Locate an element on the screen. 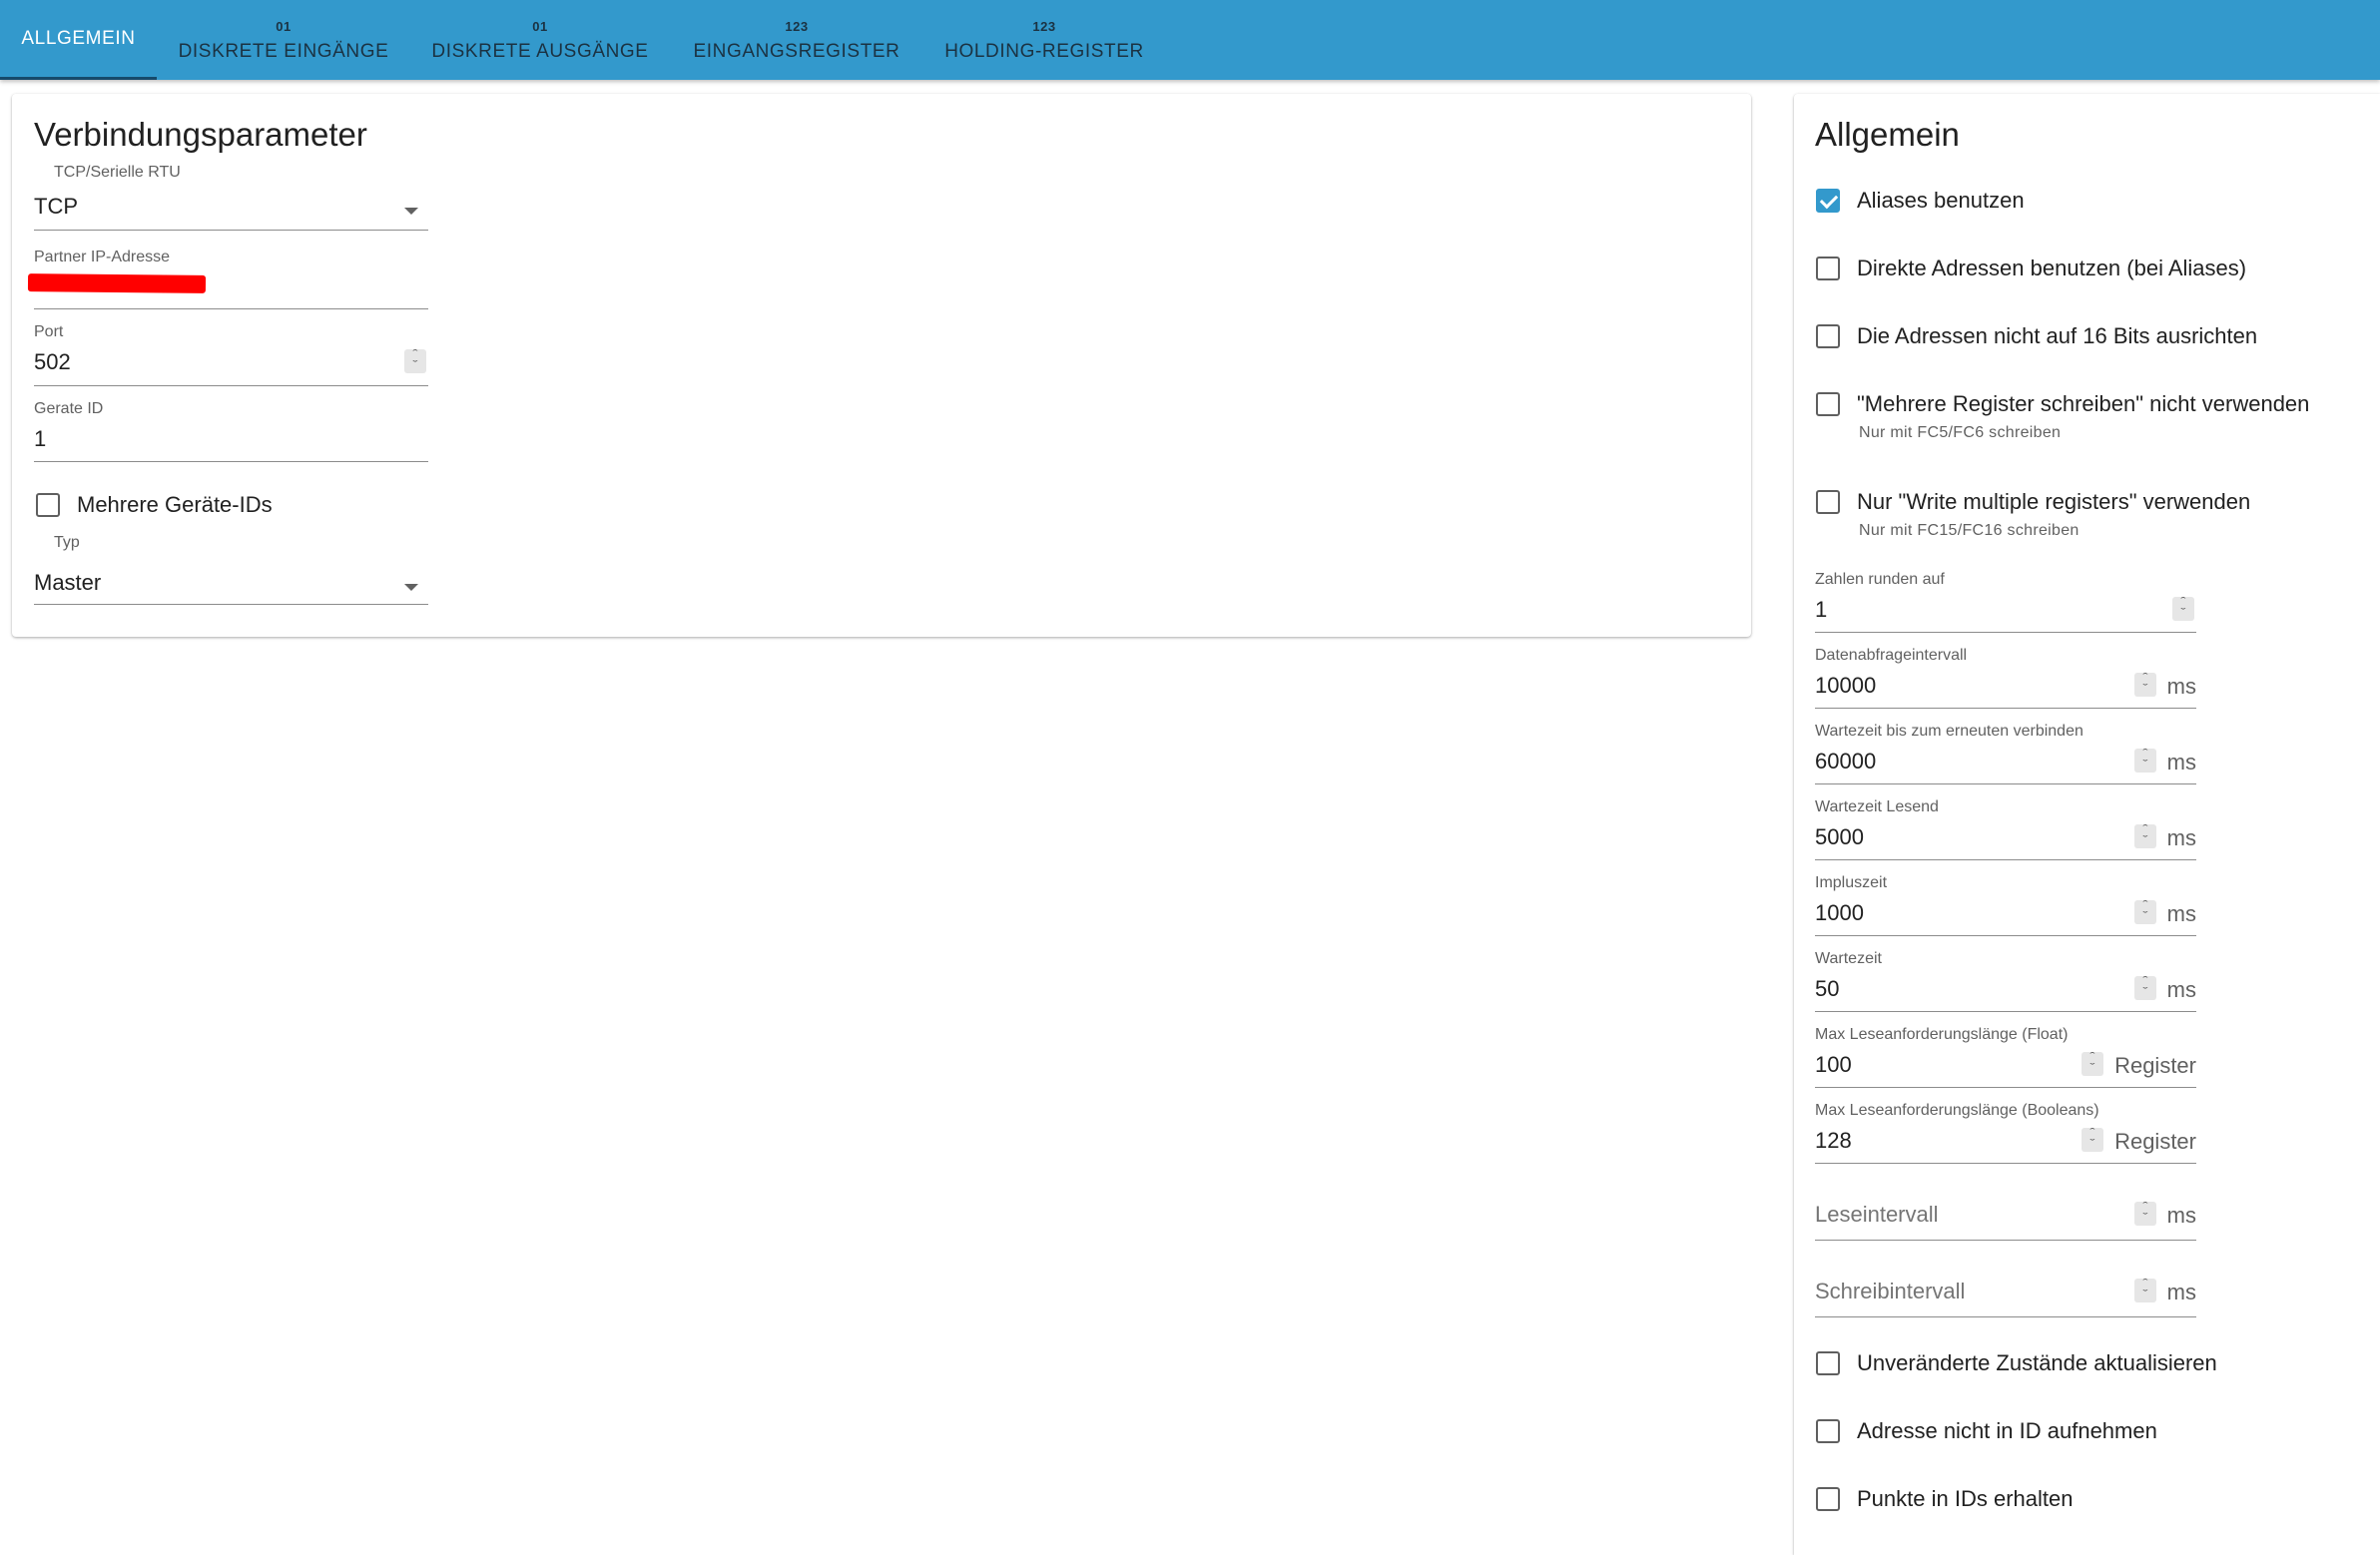  checkbox-checked is located at coordinates (1828, 201).